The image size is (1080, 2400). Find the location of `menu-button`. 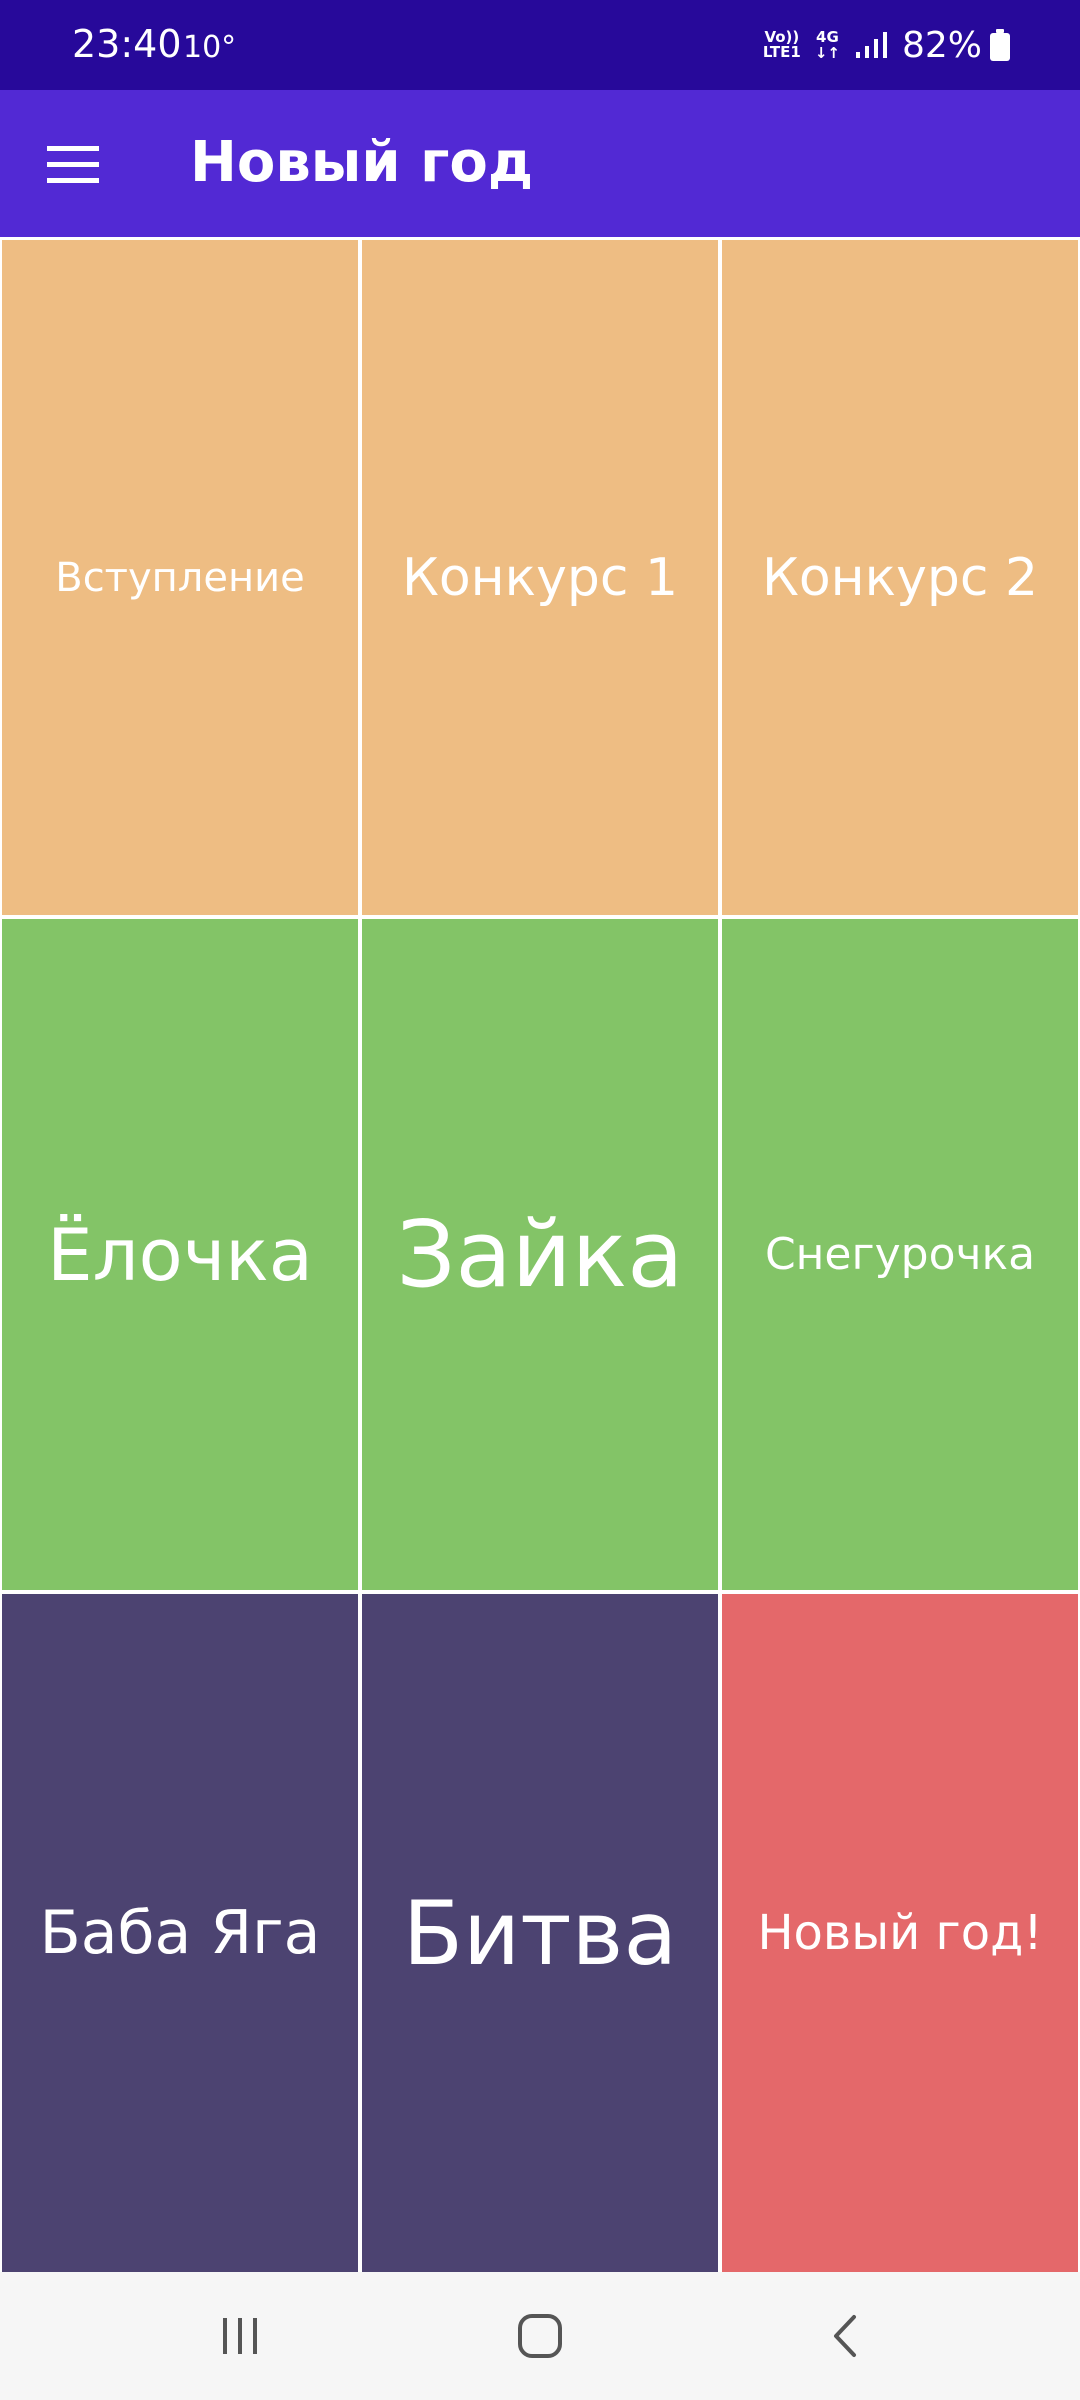

menu-button is located at coordinates (73, 165).